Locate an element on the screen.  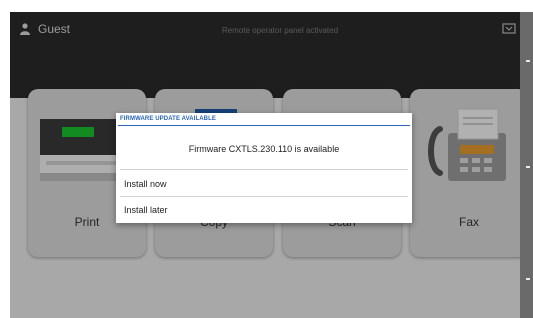
side-bezel is located at coordinates (526, 165).